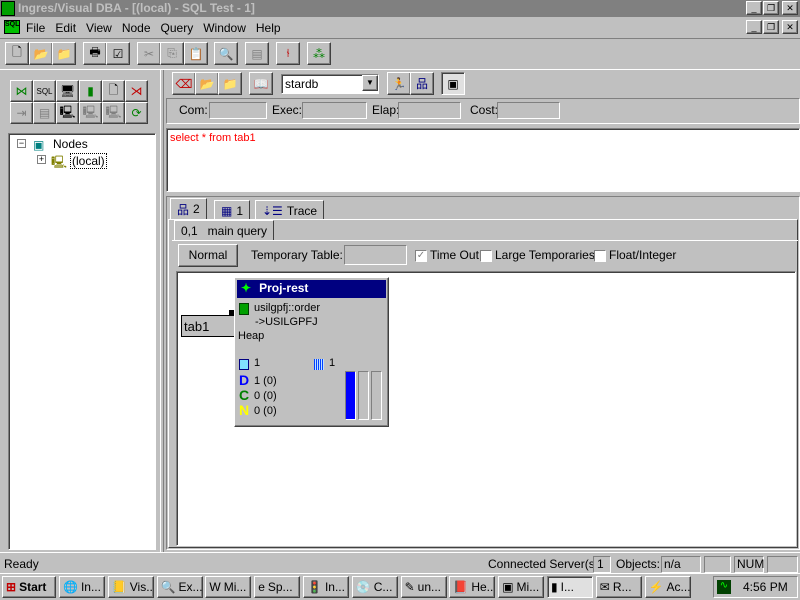 The width and height of the screenshot is (800, 600). Describe the element at coordinates (67, 91) in the screenshot. I see `monitor-icon: 🖥` at that location.